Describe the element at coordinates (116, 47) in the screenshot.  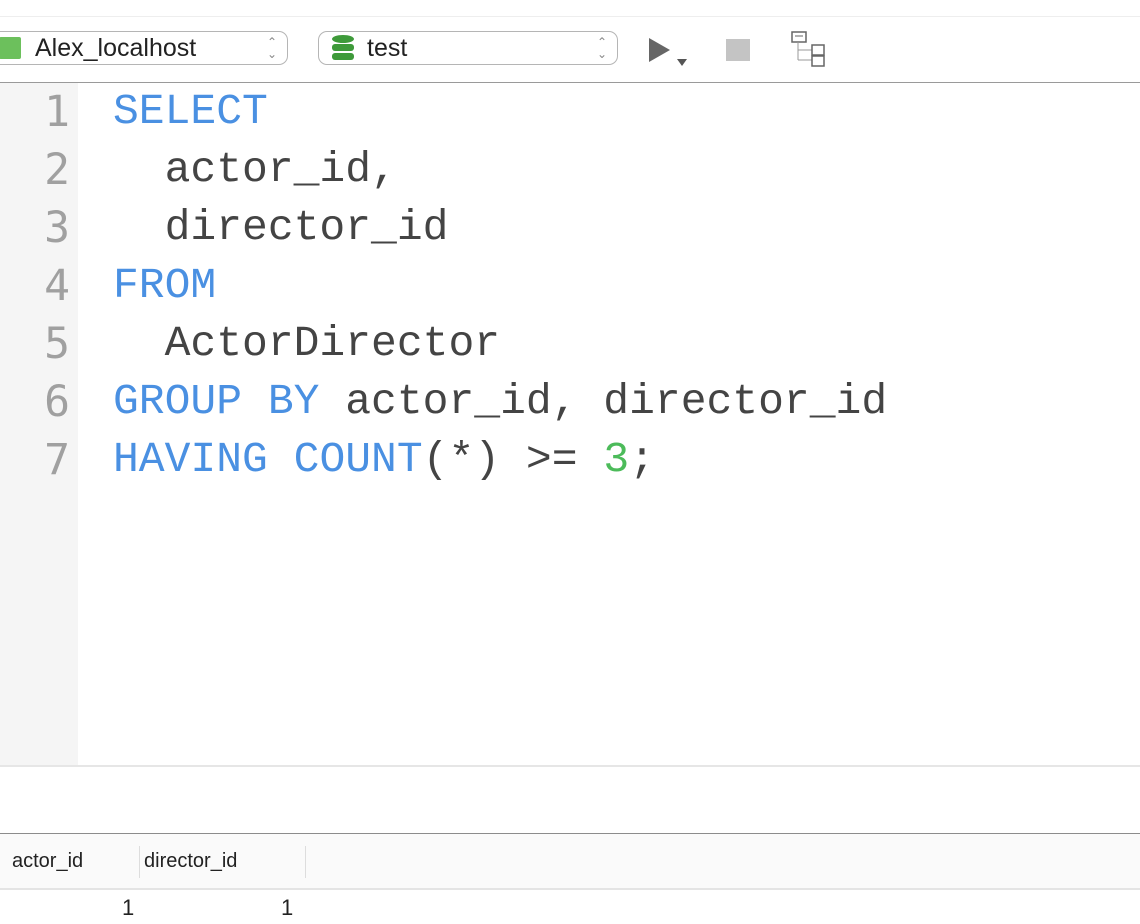
I see `connection-label: Alex_localhost` at that location.